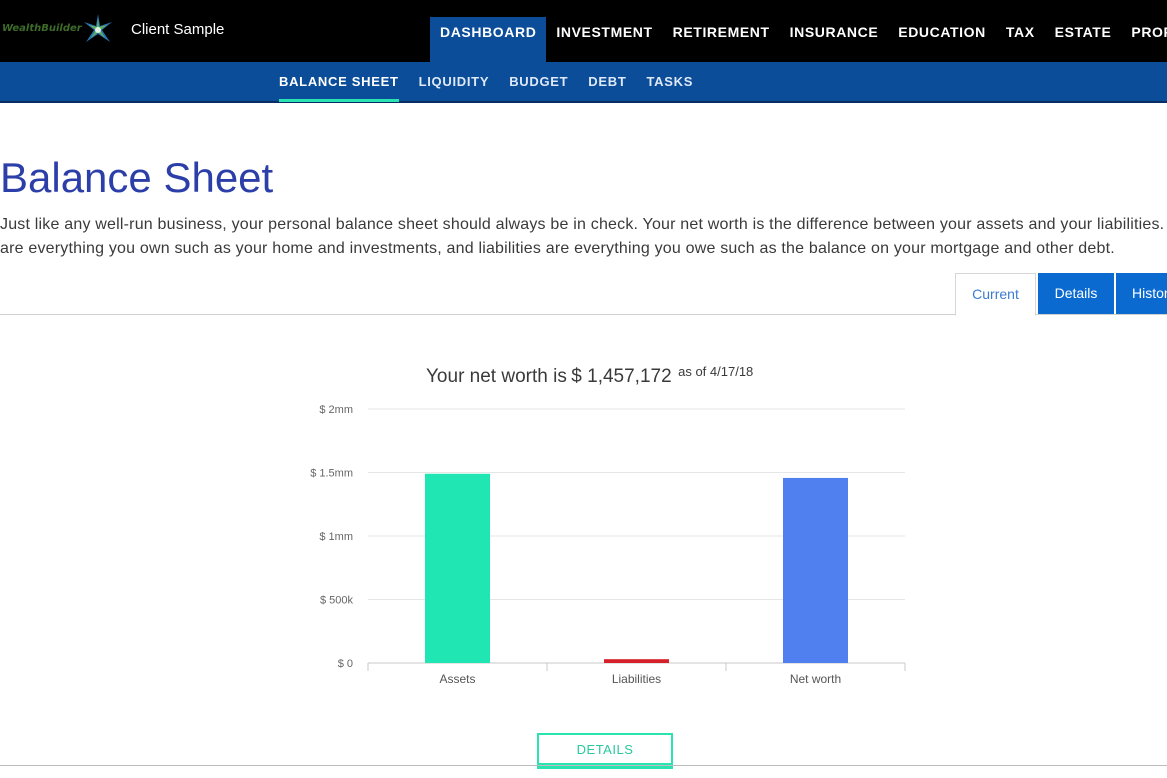 The width and height of the screenshot is (1167, 778). What do you see at coordinates (336, 410) in the screenshot?
I see `y-tick-label: $ 2mm` at bounding box center [336, 410].